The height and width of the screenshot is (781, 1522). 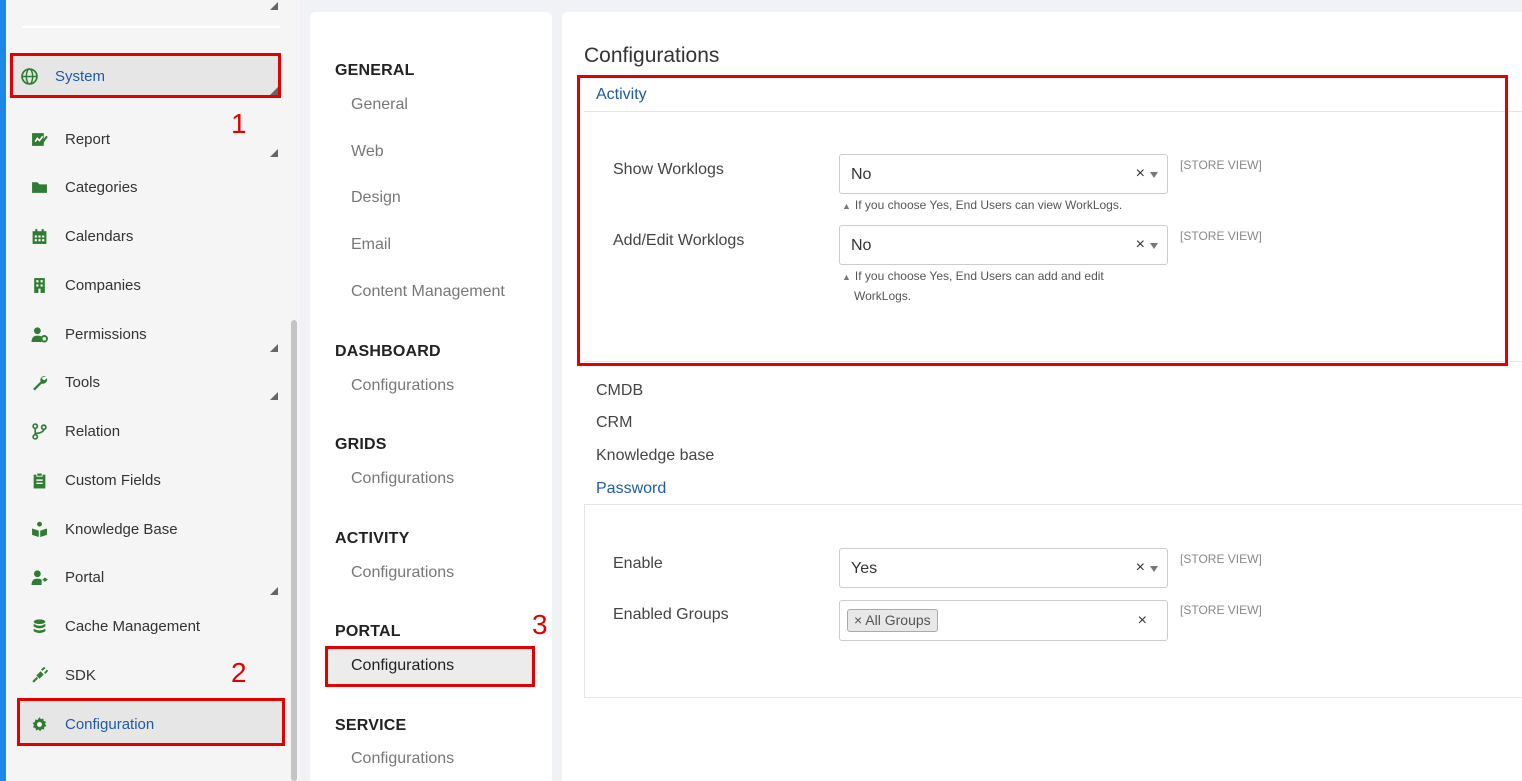 I want to click on section-item-email: Email, so click(x=371, y=245).